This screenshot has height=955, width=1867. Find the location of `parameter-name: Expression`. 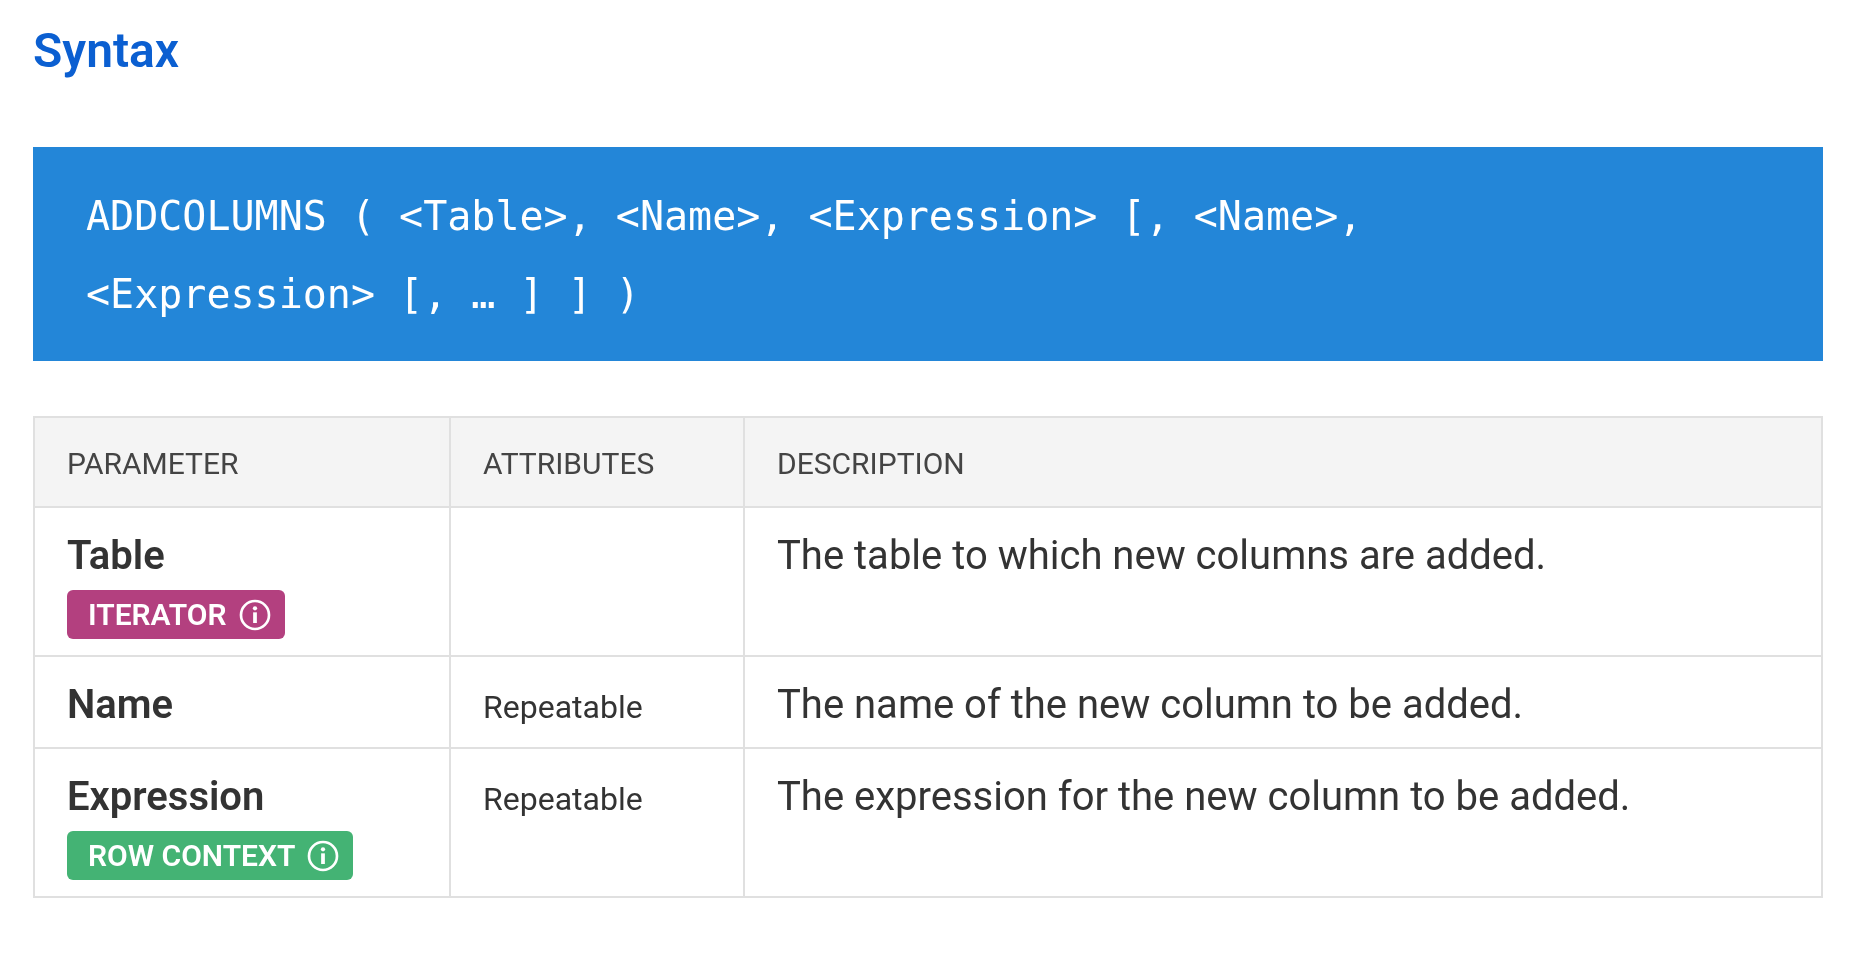

parameter-name: Expression is located at coordinates (166, 797).